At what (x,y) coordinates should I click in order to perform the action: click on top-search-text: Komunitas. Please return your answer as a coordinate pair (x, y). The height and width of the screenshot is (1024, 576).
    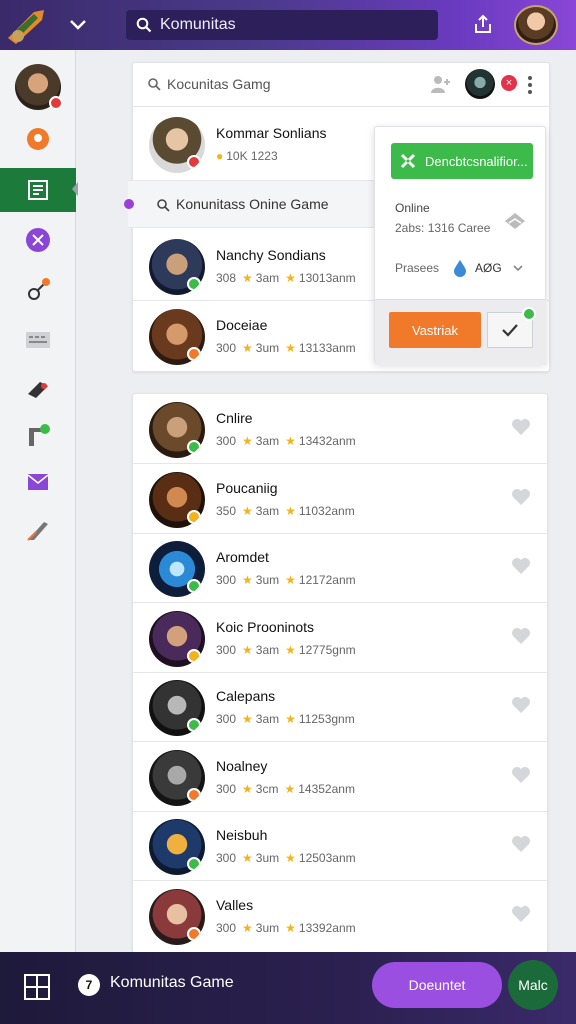
    Looking at the image, I should click on (198, 24).